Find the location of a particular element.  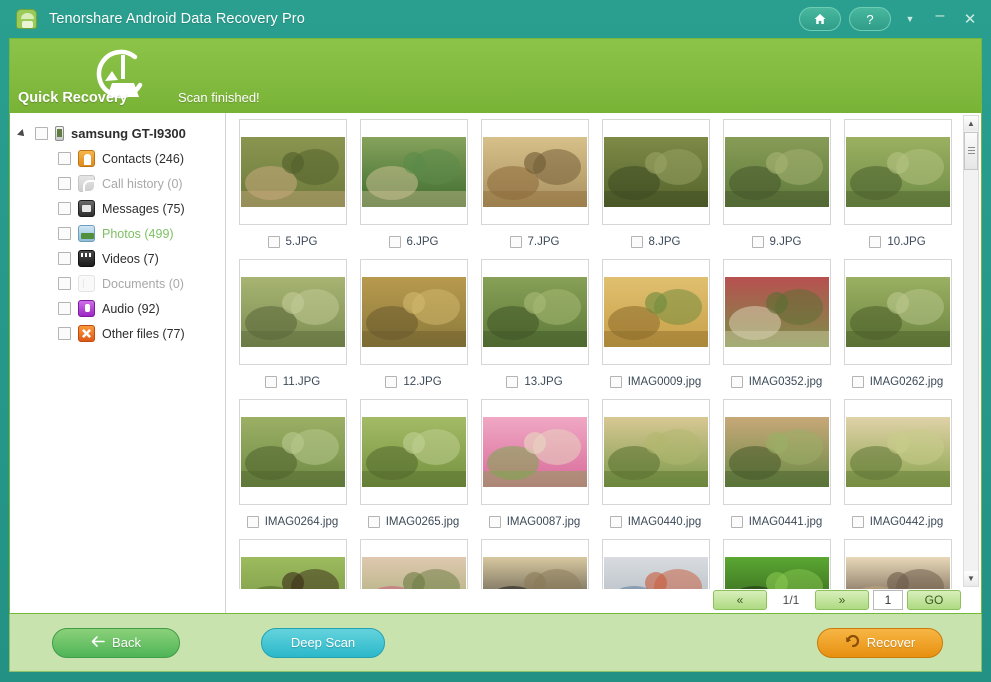

sidebar-item-videos: Videos (7) is located at coordinates (117, 258).